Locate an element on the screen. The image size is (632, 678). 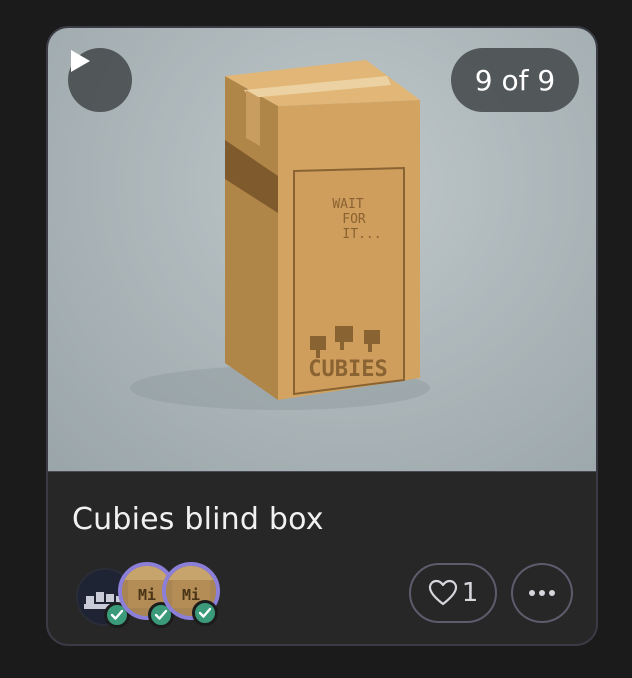
verified-badge is located at coordinates (205, 613).